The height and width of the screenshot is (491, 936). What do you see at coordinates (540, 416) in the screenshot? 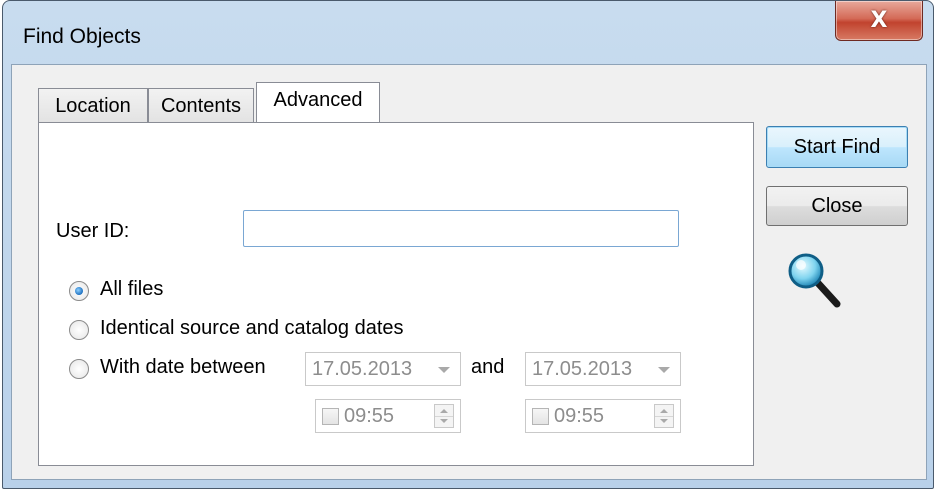
I see `time-to-checkbox` at bounding box center [540, 416].